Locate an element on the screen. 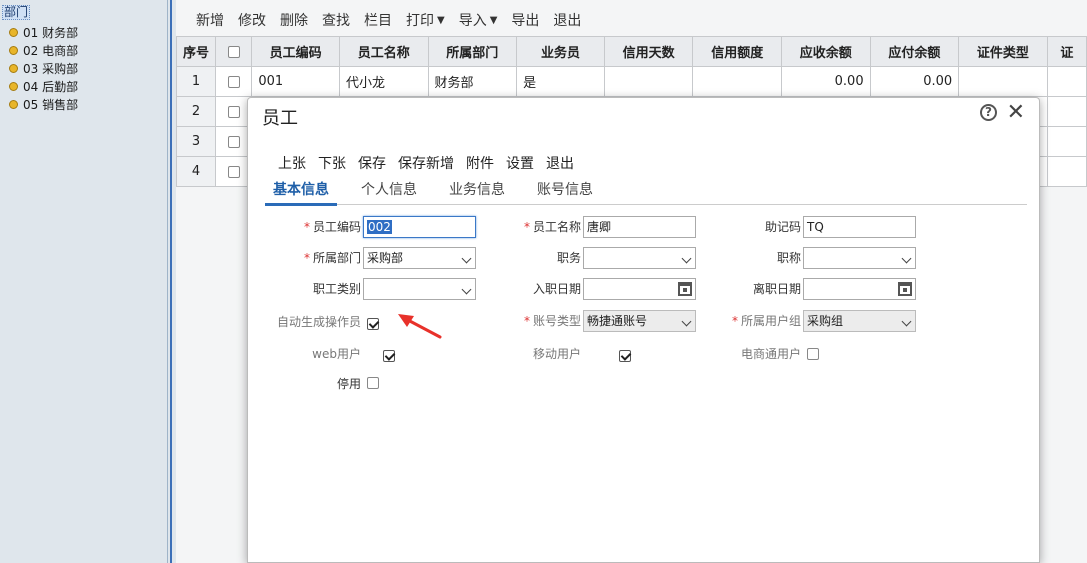 The height and width of the screenshot is (563, 1087). table-row: 1 001 代小龙 财务部 是 0.00 0.00 is located at coordinates (631, 81).